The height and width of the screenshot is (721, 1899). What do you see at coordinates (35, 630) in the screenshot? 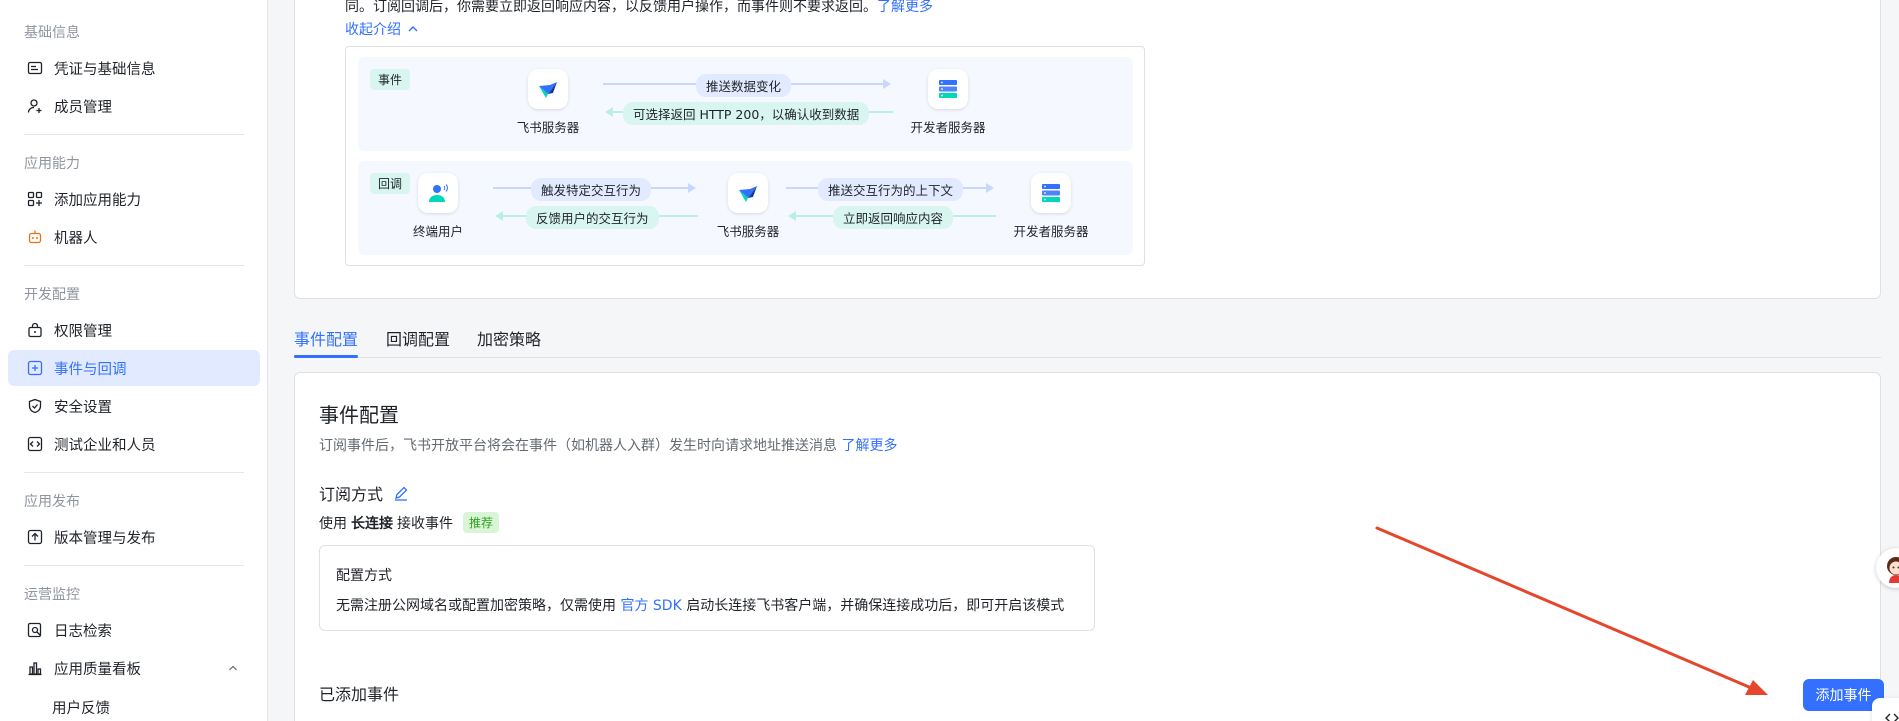
I see `log-search-icon` at bounding box center [35, 630].